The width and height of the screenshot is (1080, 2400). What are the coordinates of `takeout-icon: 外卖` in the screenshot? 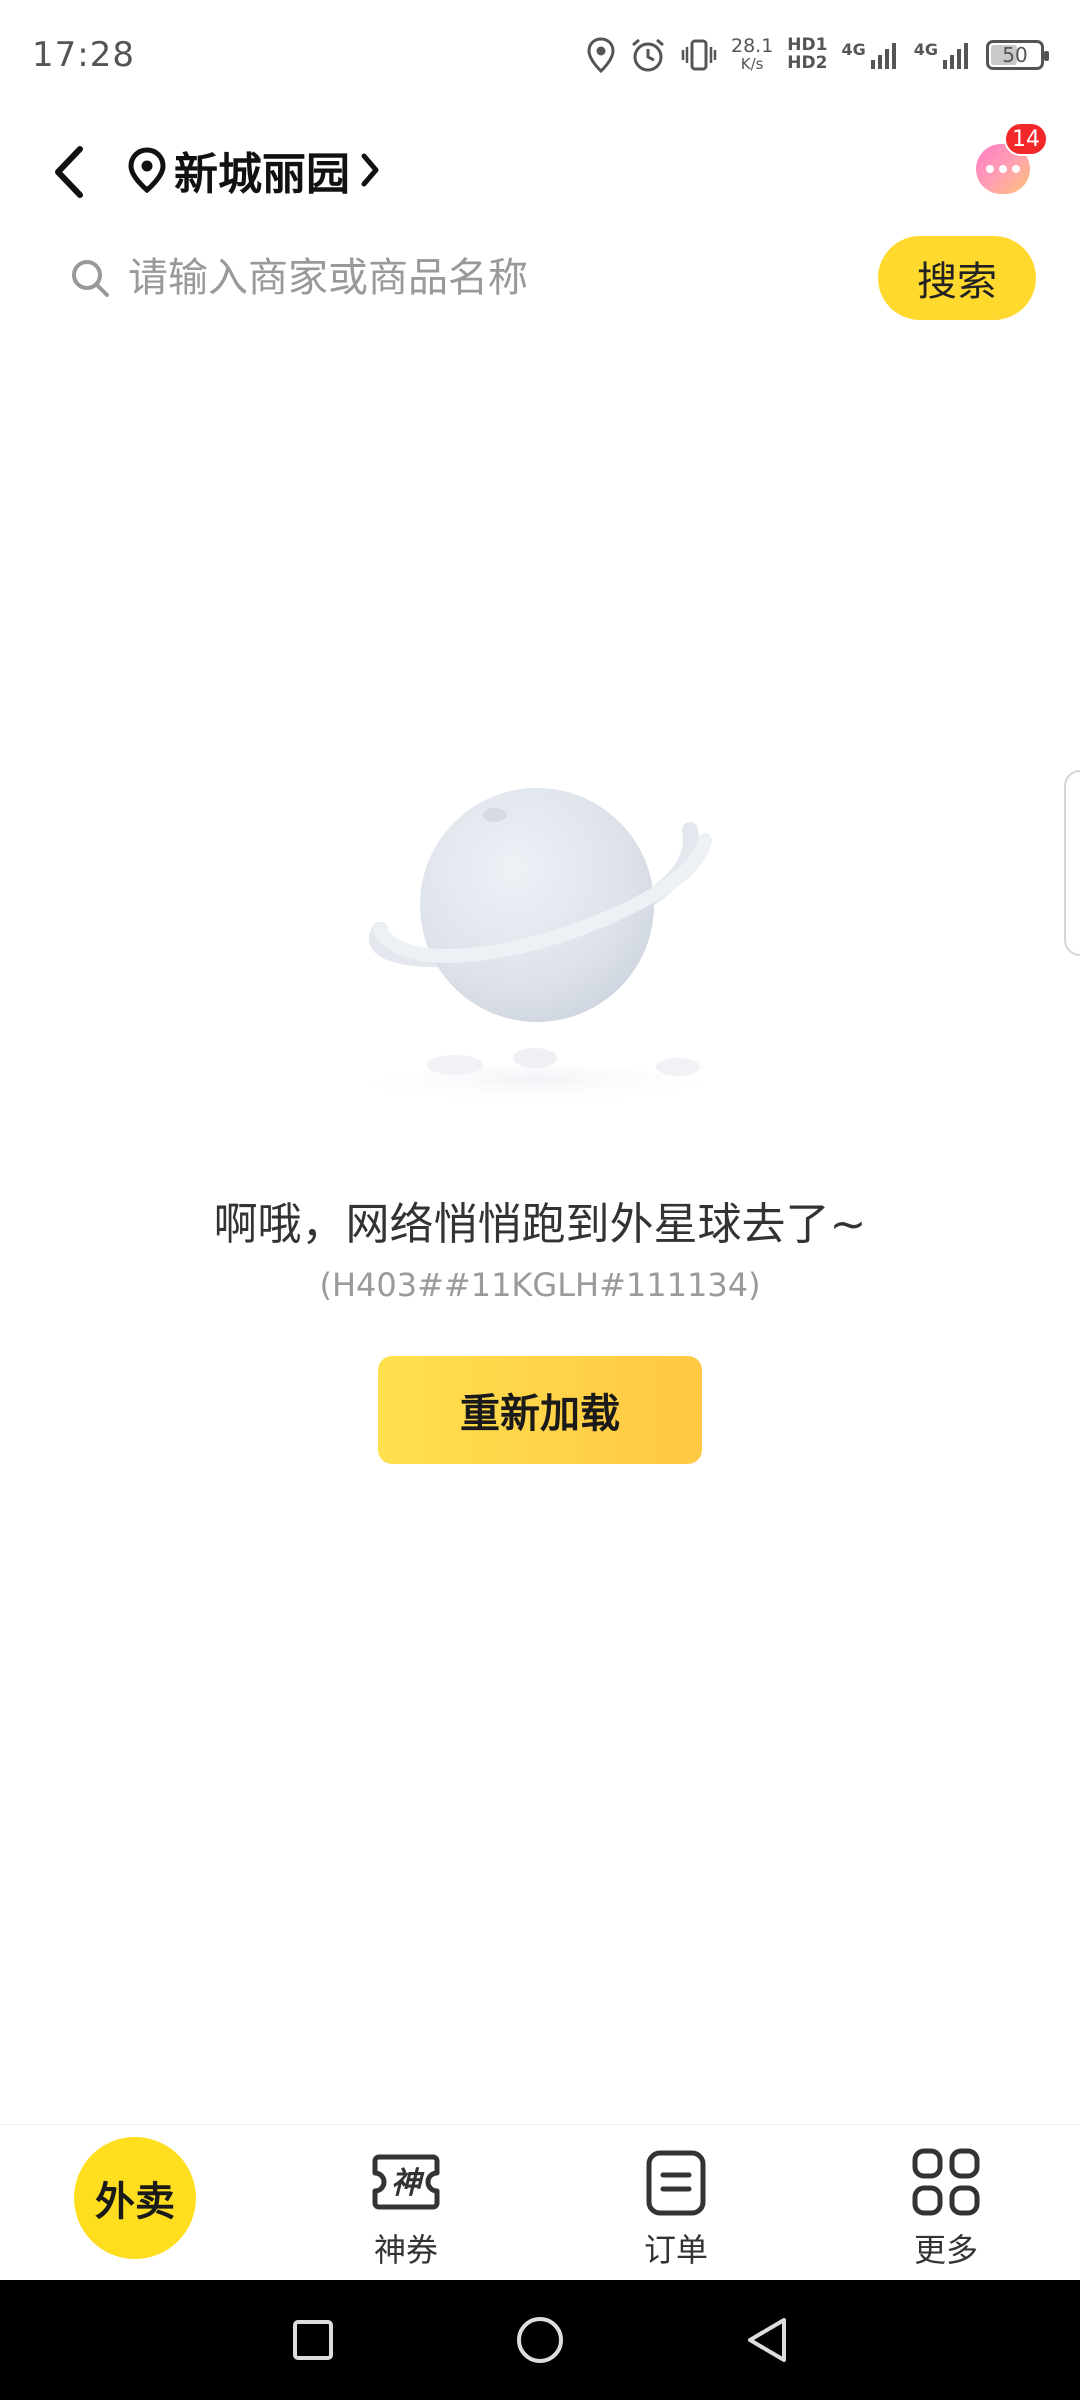 It's located at (135, 2202).